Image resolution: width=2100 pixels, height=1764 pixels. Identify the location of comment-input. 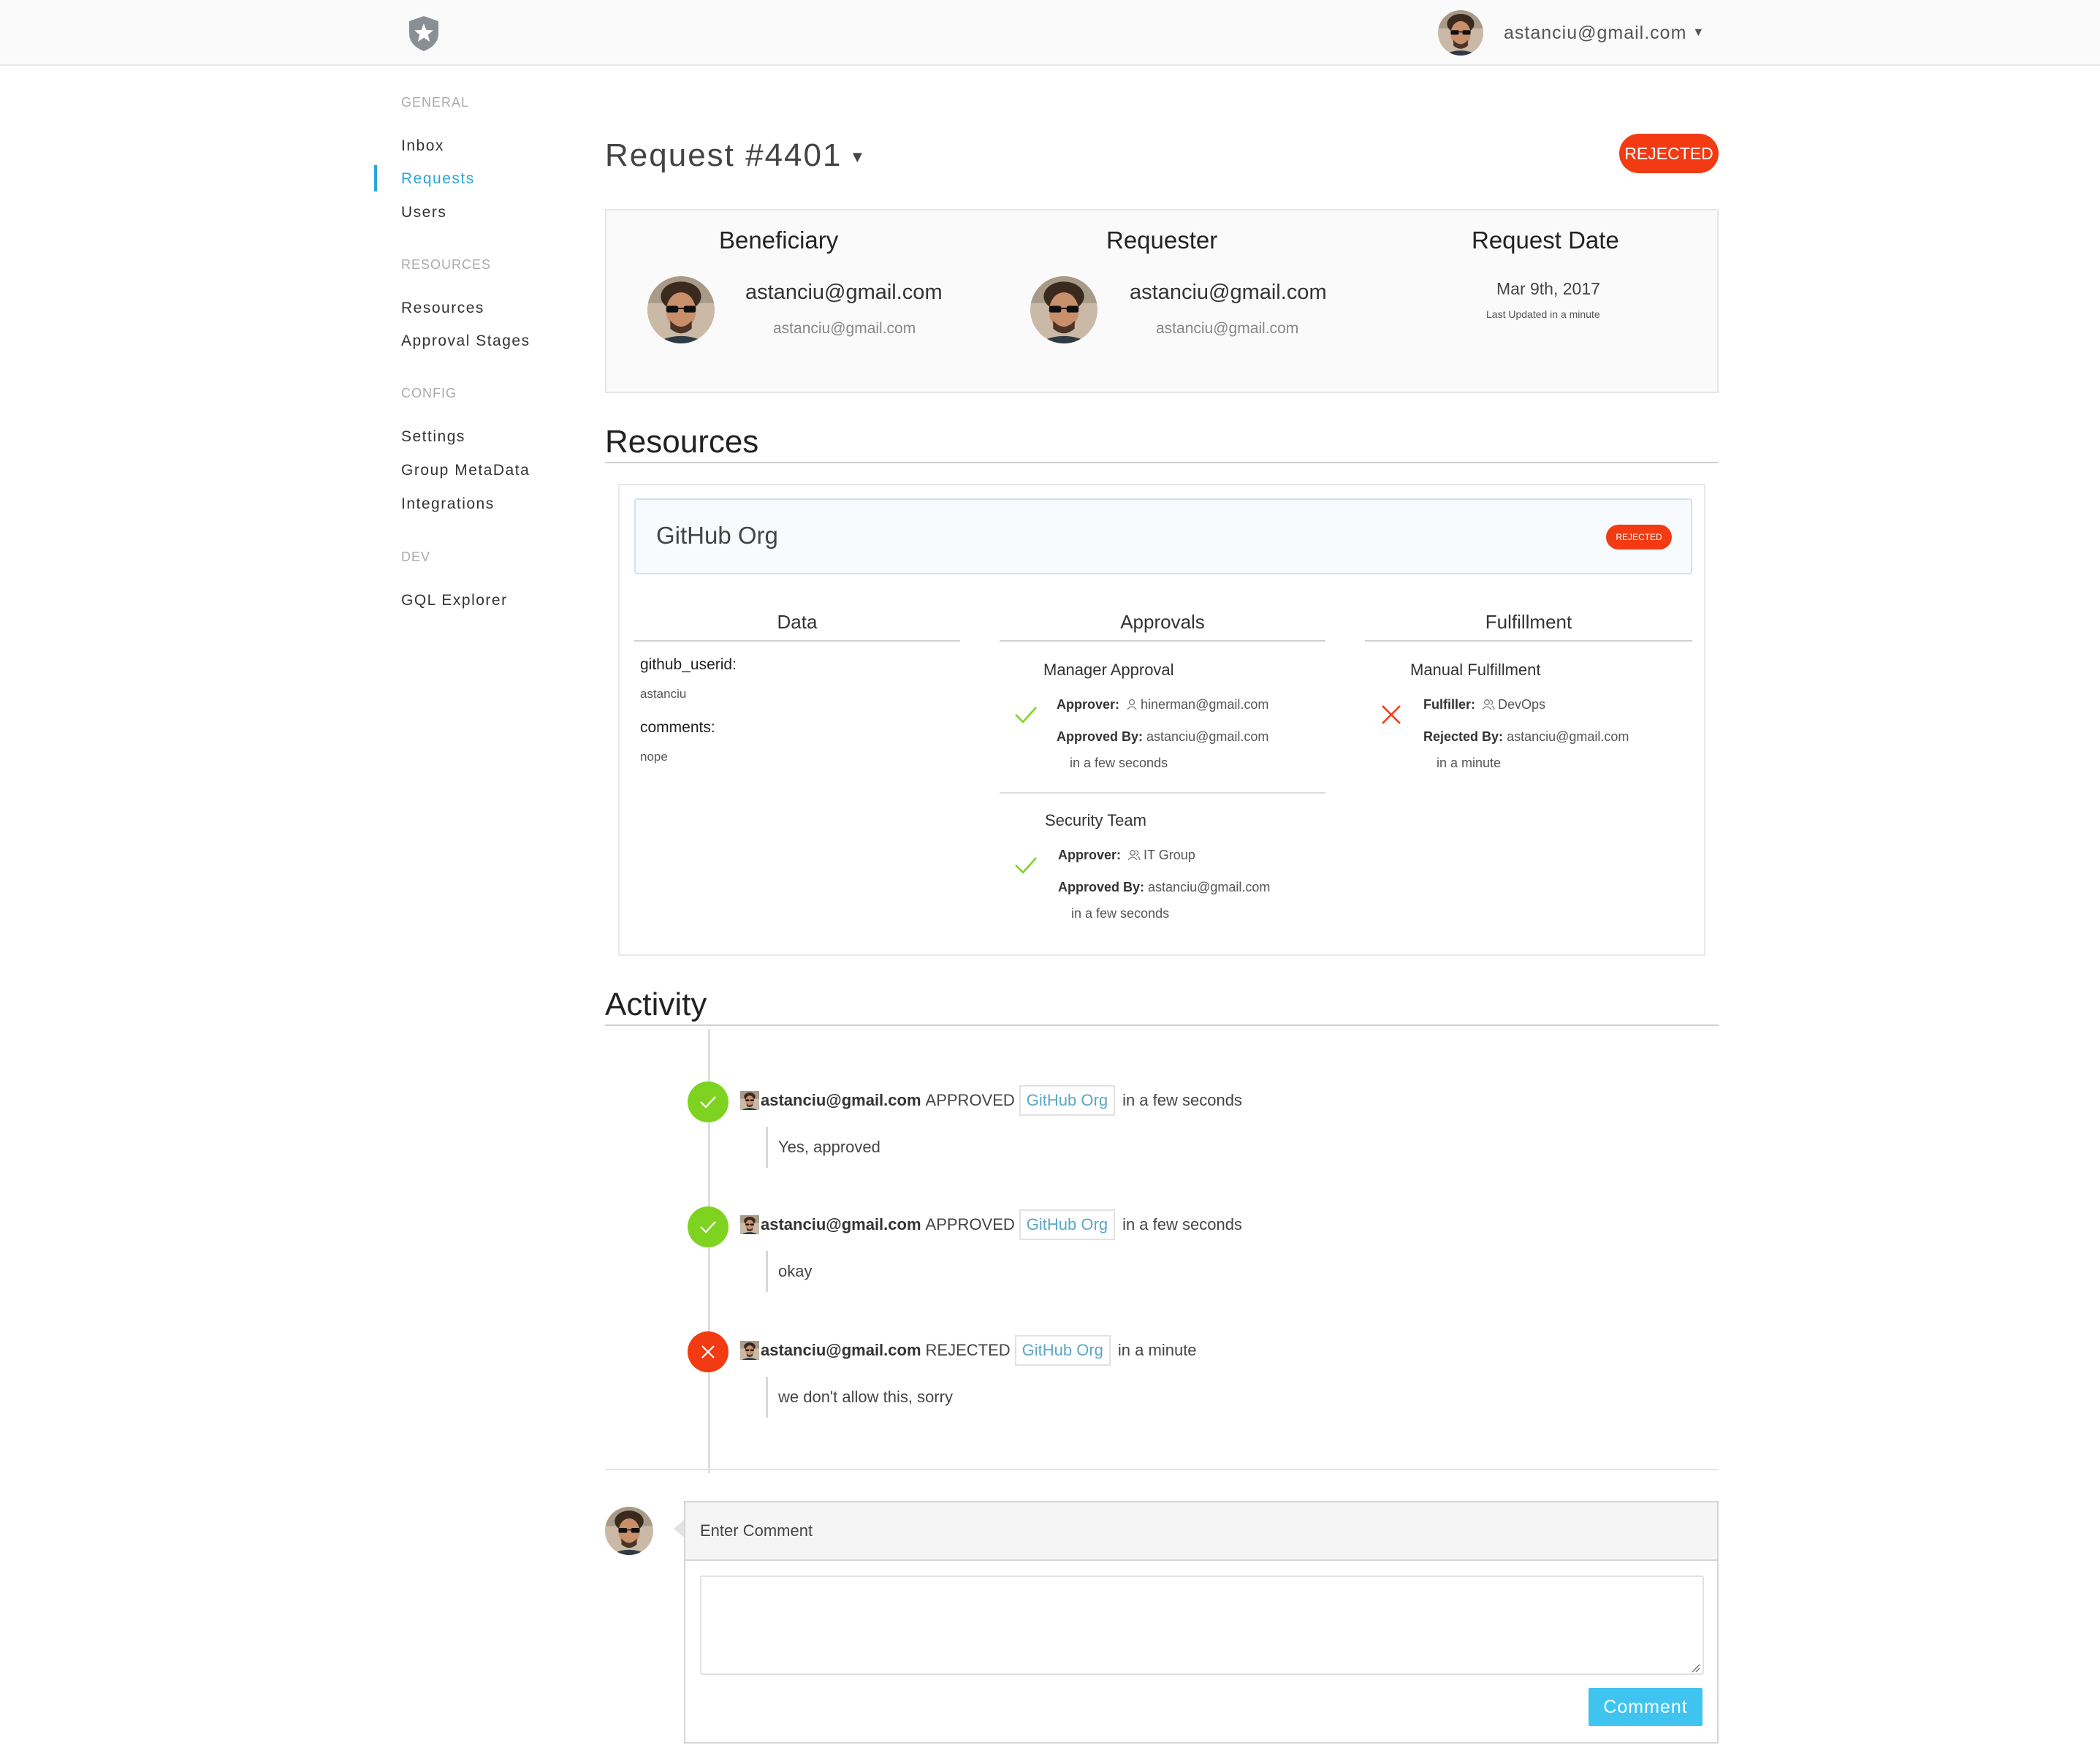
(1202, 1625).